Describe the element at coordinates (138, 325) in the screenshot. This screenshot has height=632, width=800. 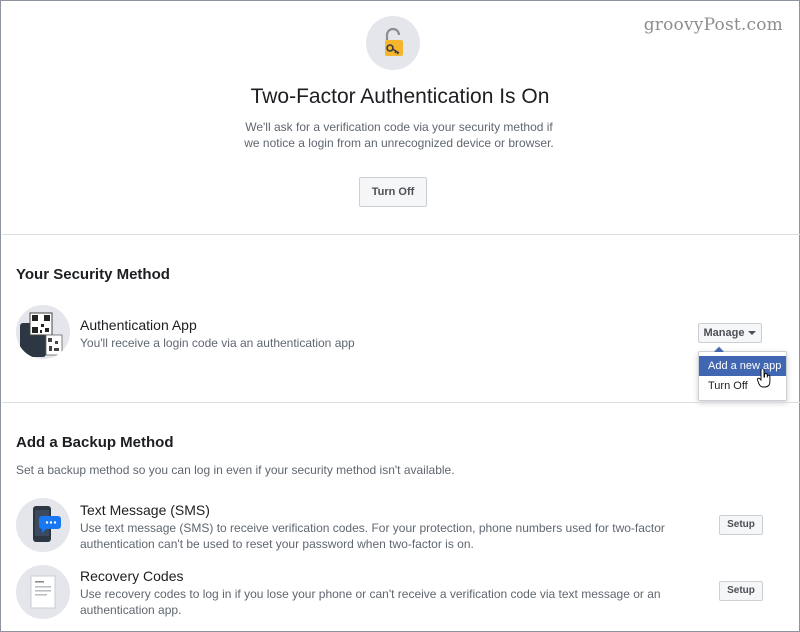
I see `method-name: Authentication App` at that location.